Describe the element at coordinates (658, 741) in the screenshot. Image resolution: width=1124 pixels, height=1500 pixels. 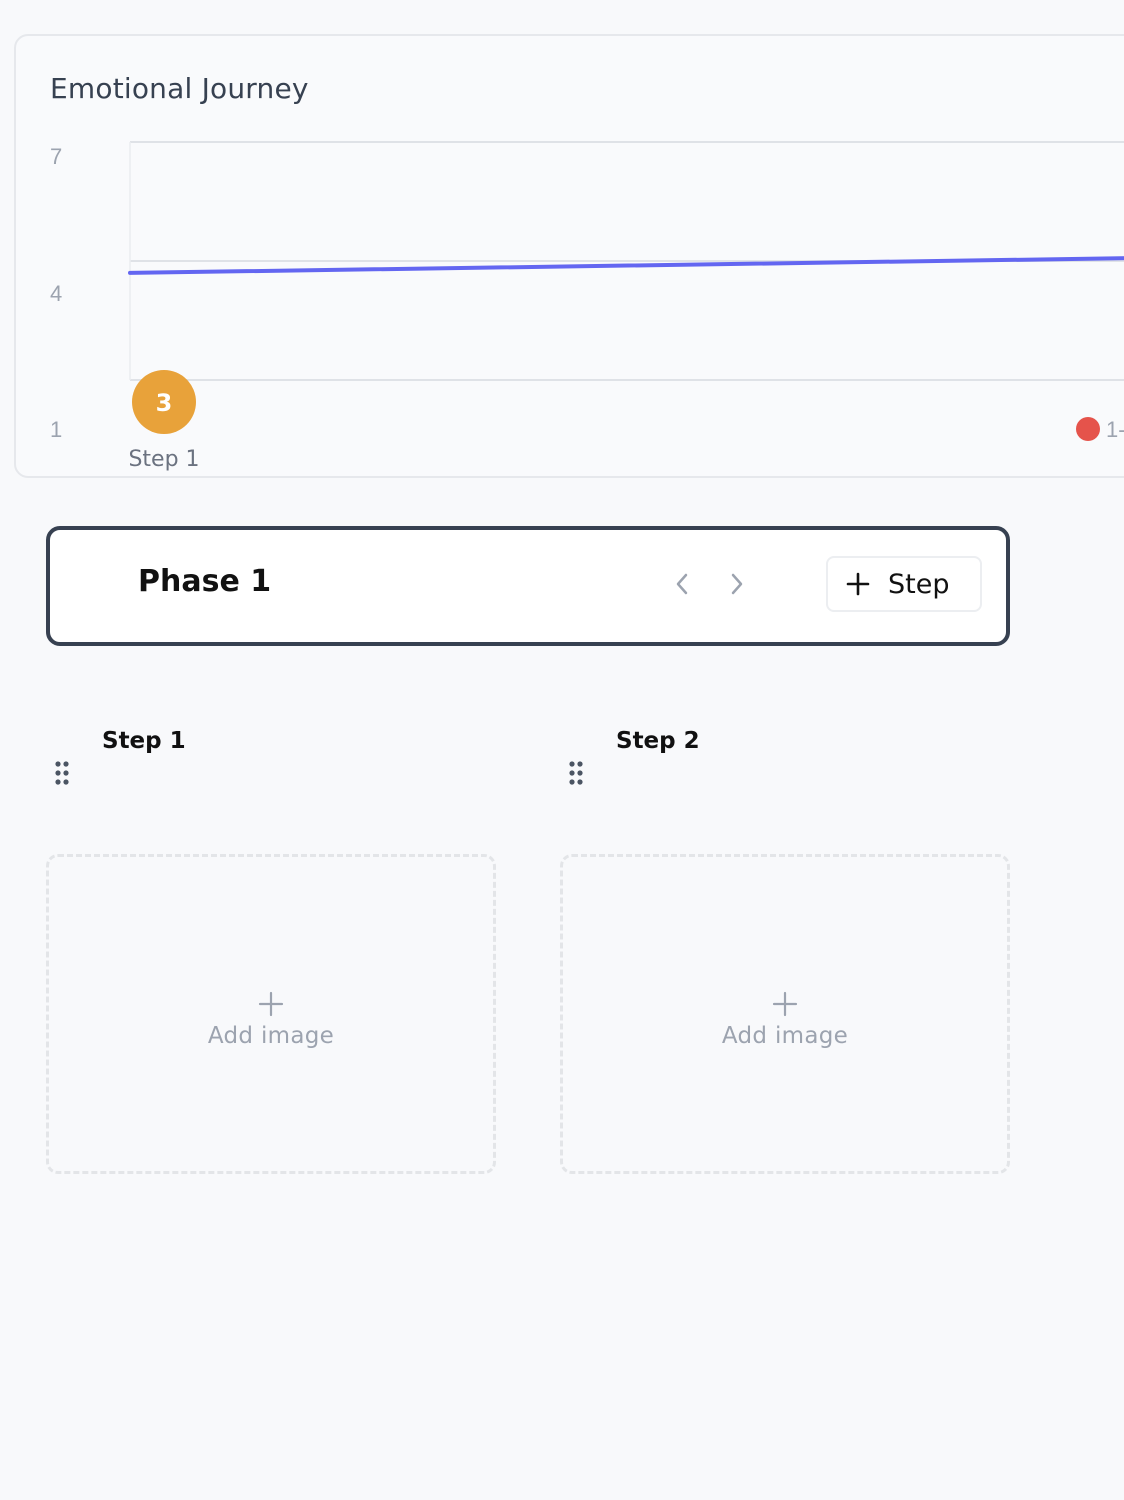
I see `step-title: Step 2` at that location.